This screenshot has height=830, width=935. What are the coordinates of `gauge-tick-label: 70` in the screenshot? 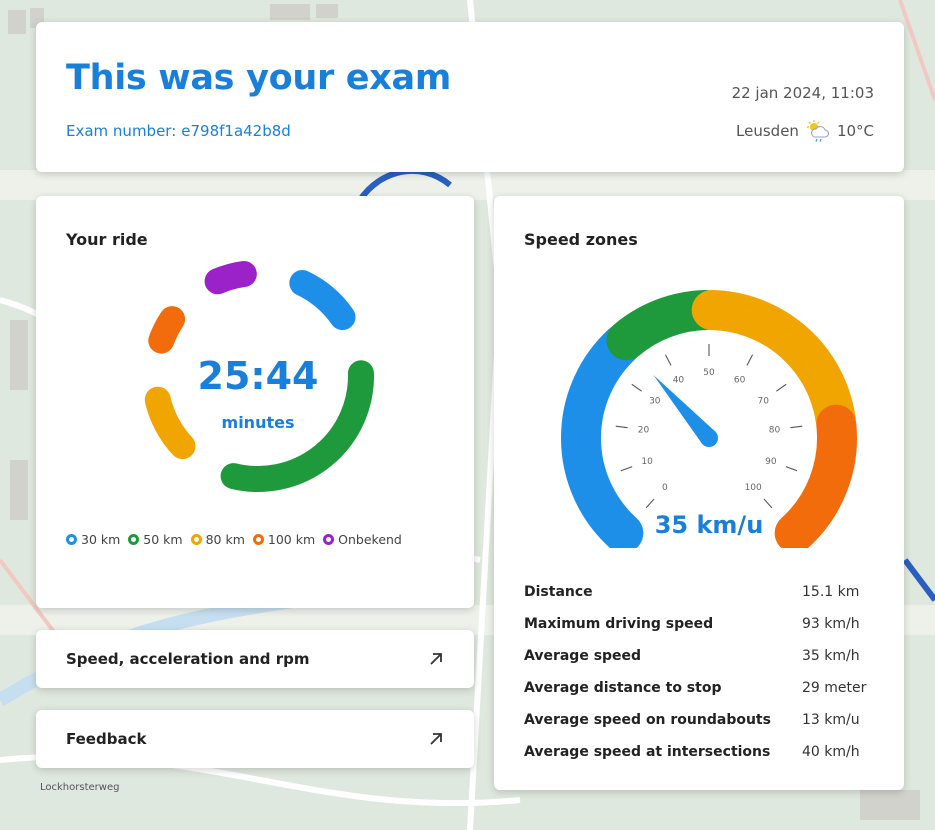 It's located at (763, 401).